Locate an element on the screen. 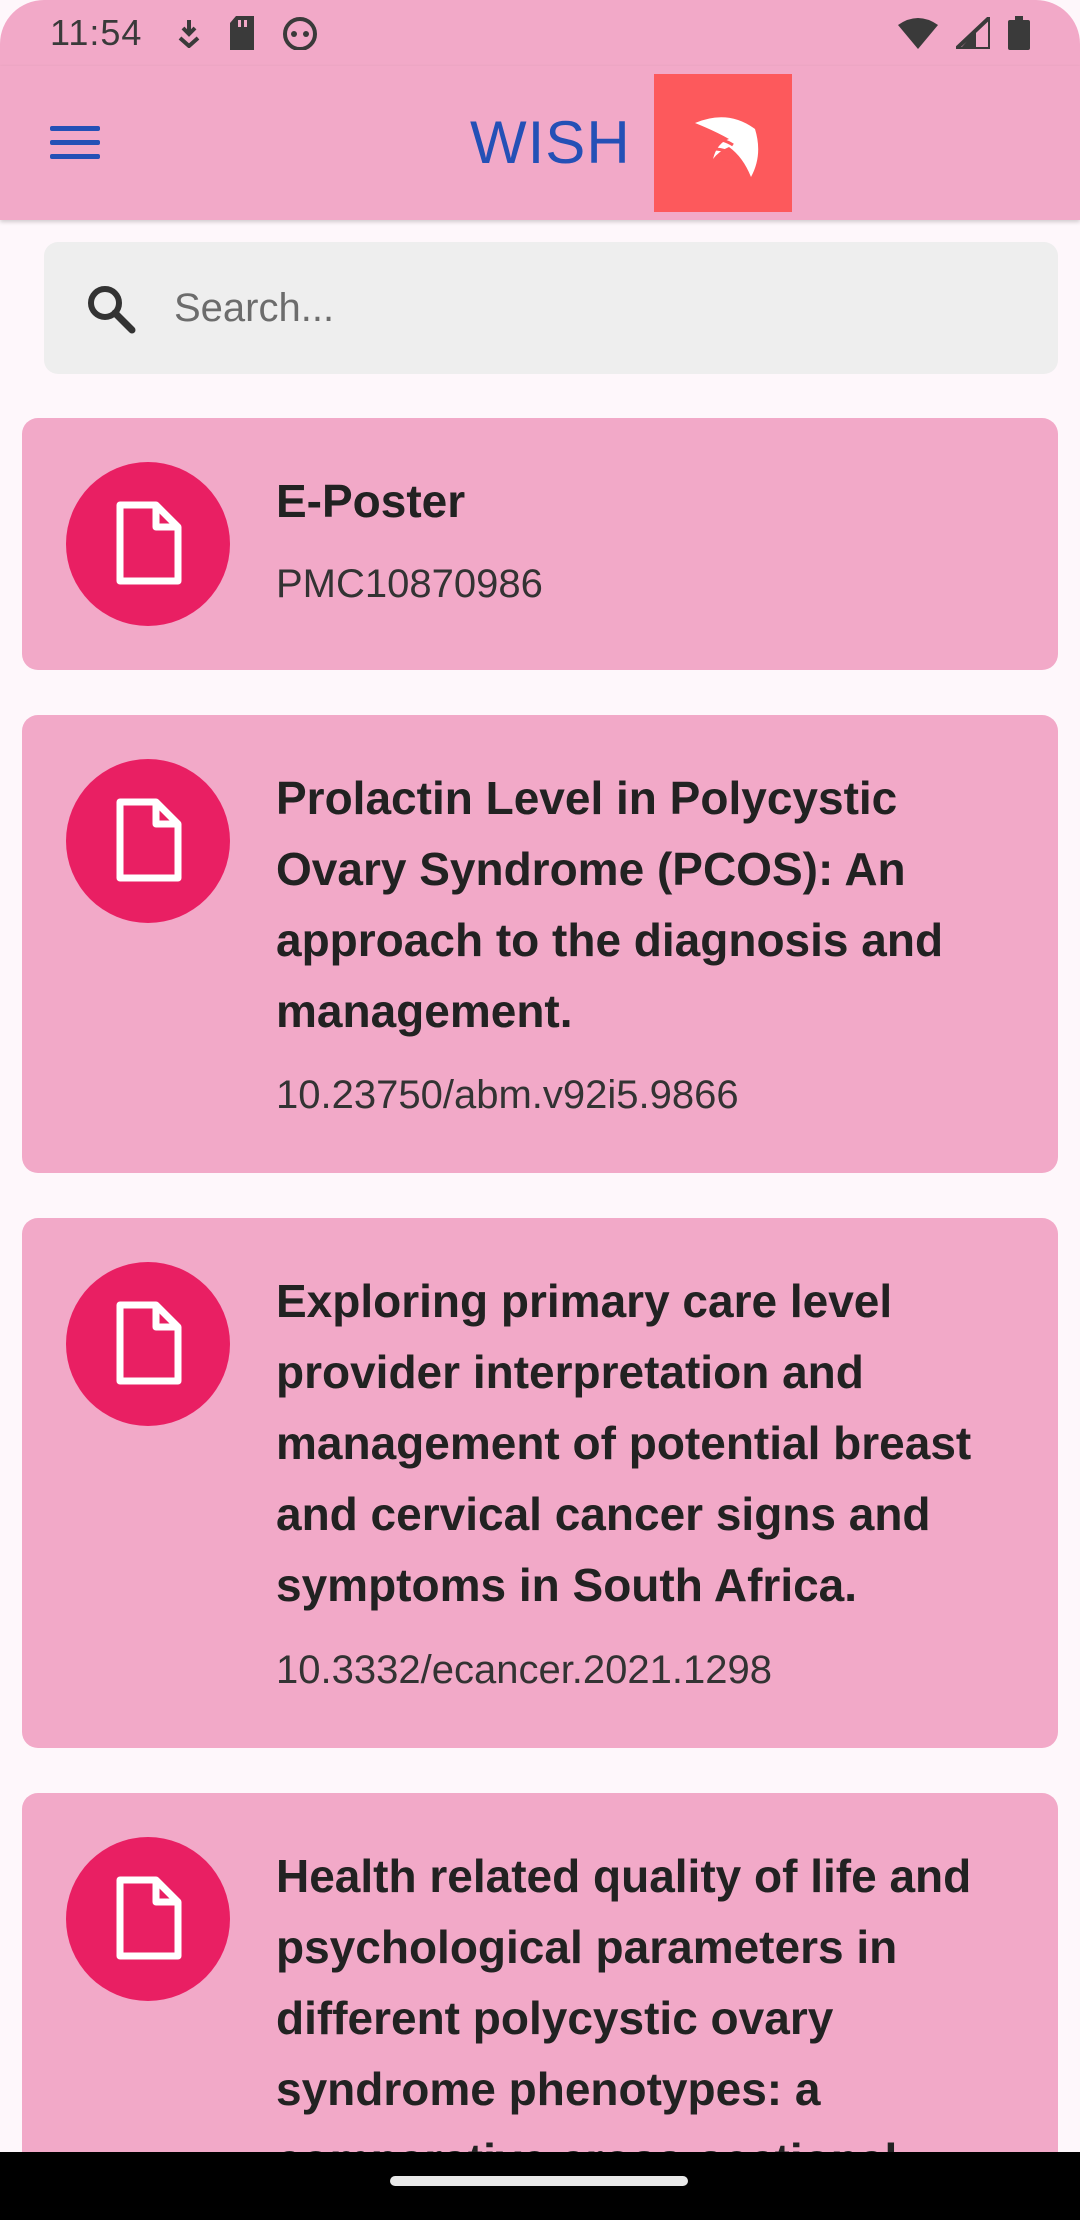 This screenshot has width=1080, height=2220. app-bar: WISH is located at coordinates (540, 143).